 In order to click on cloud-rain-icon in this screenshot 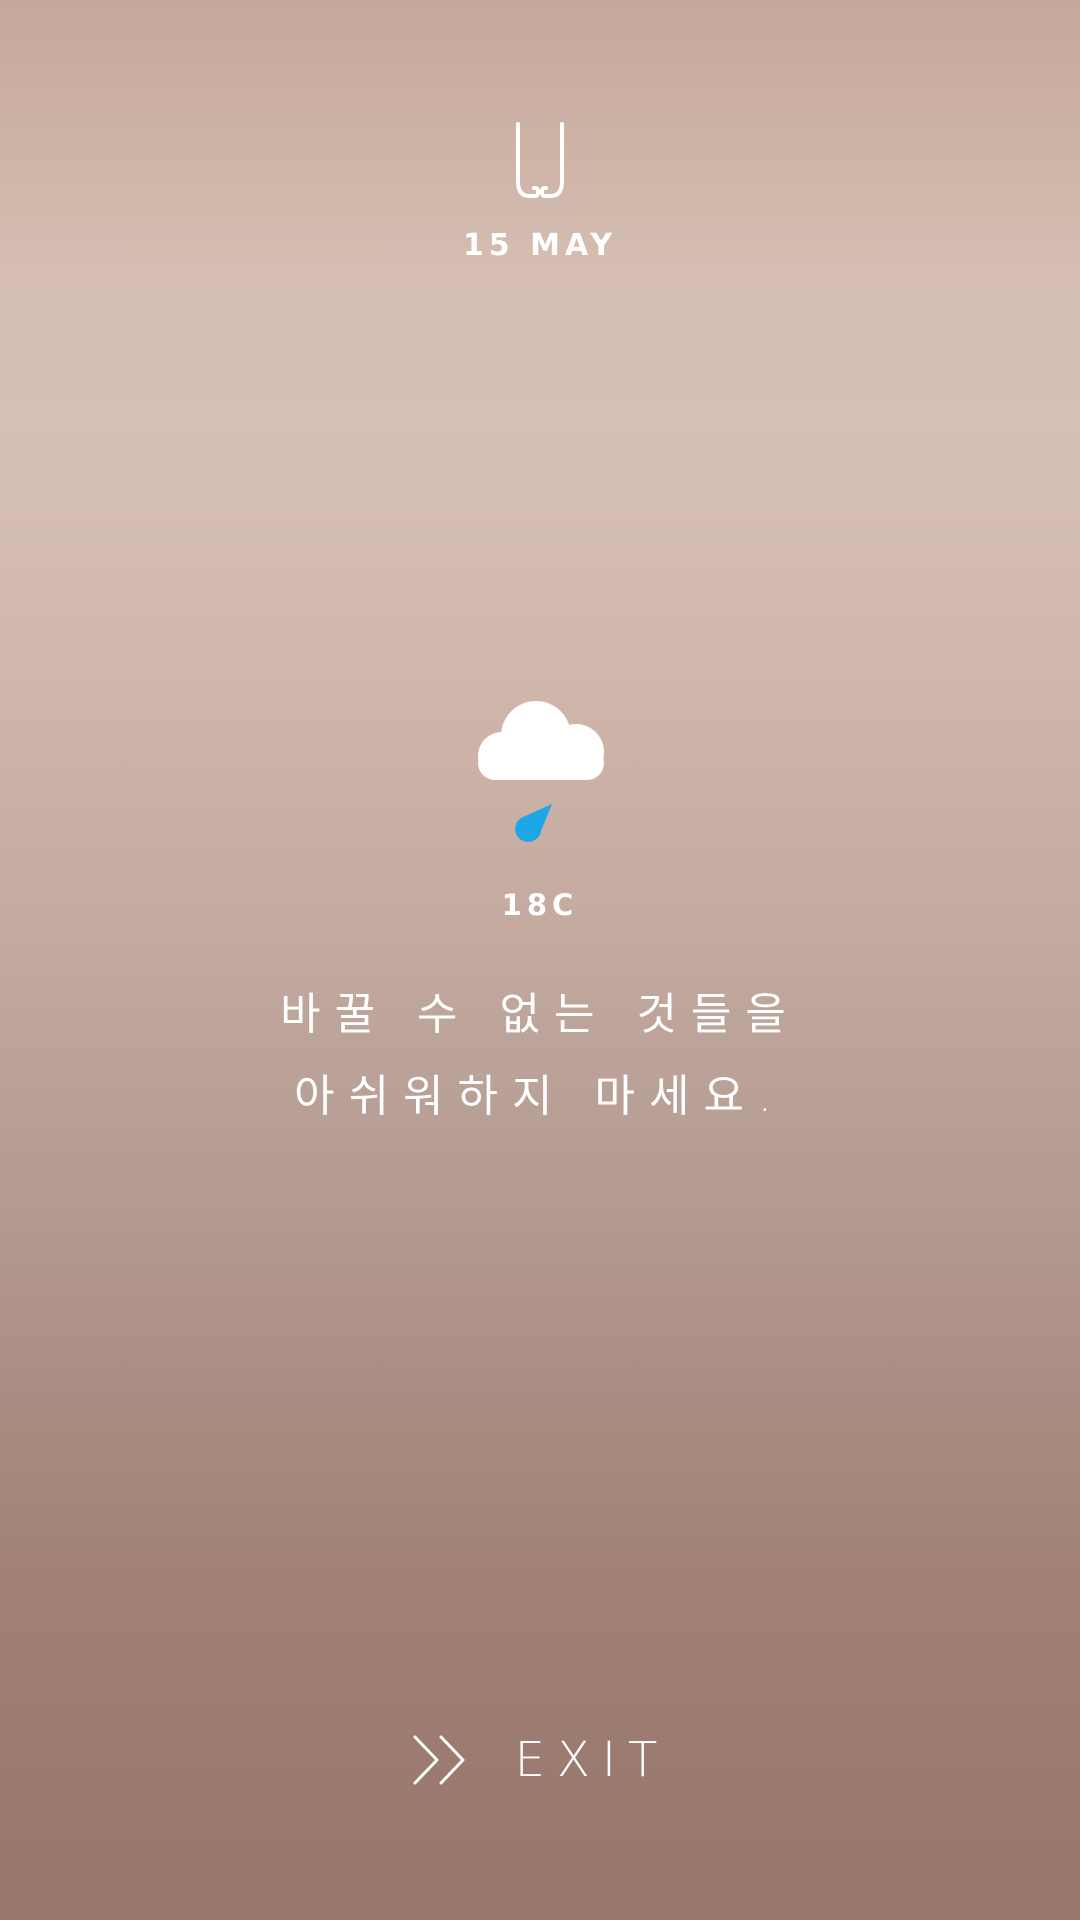, I will do `click(541, 771)`.